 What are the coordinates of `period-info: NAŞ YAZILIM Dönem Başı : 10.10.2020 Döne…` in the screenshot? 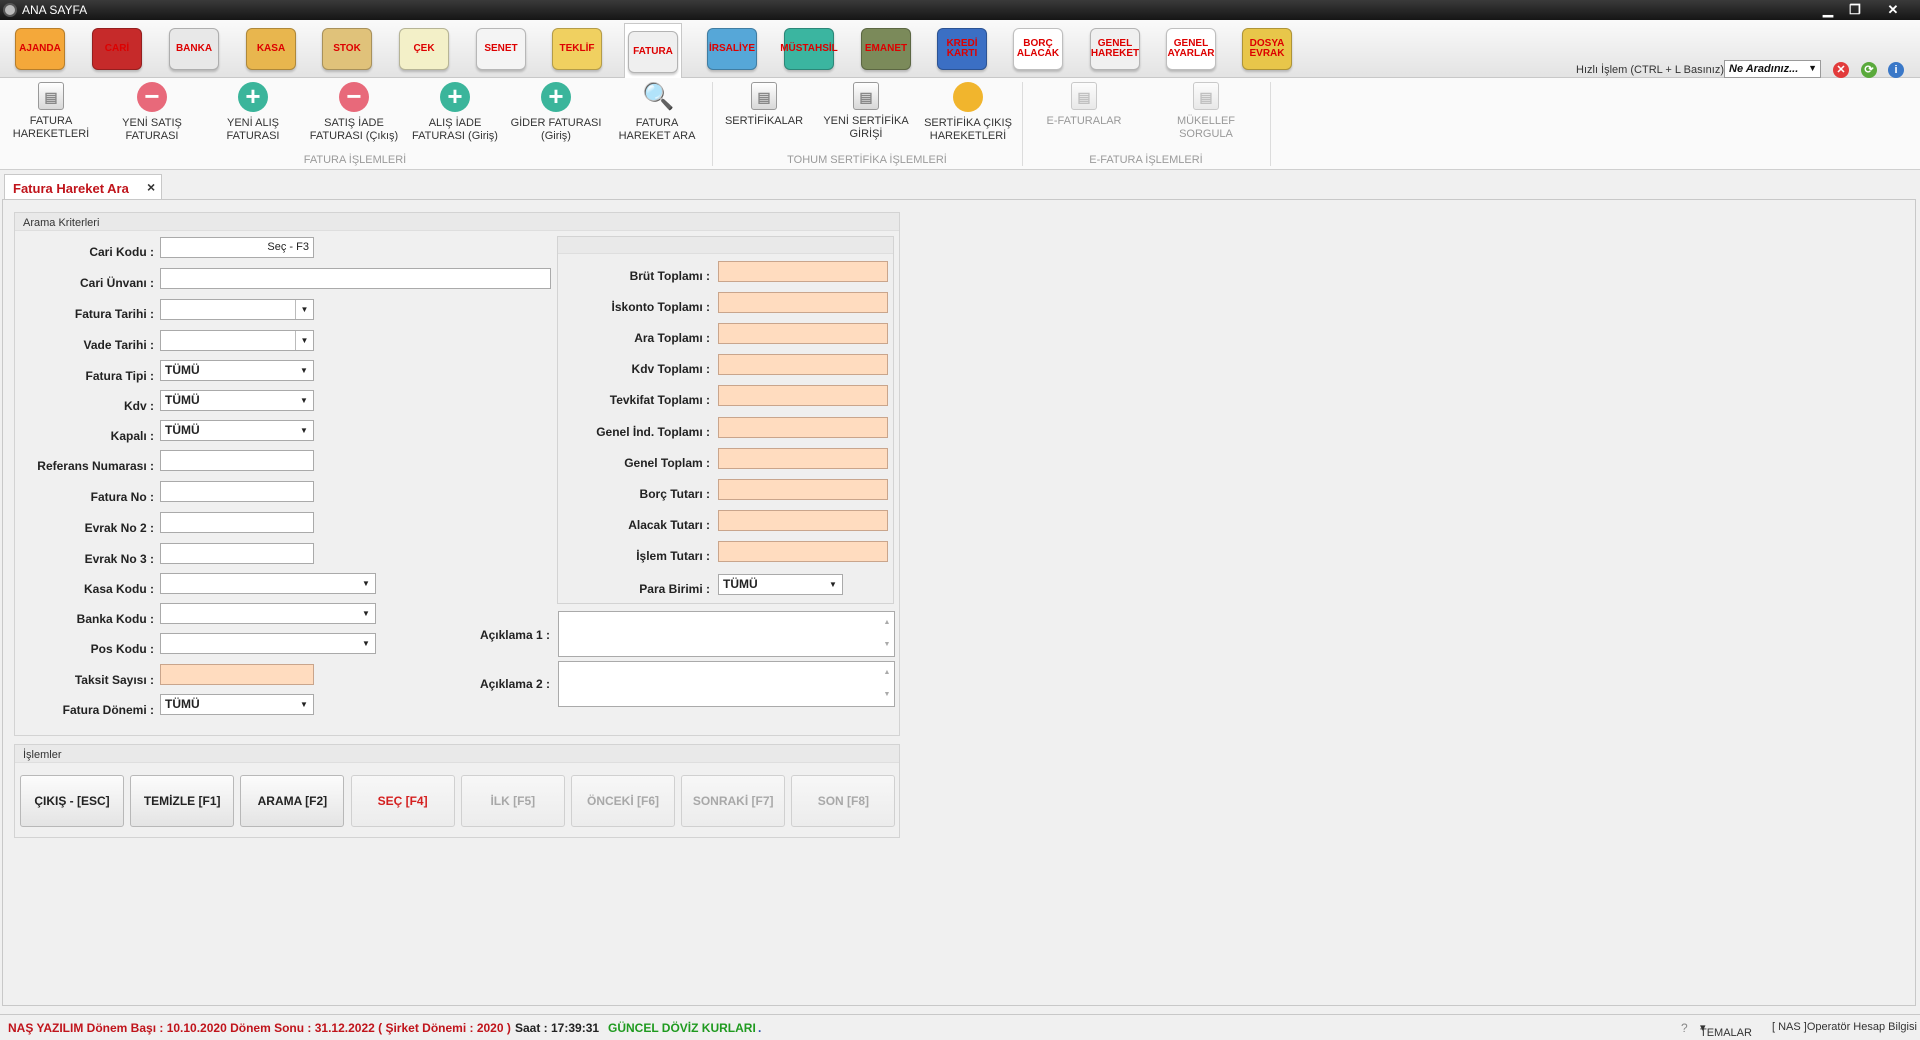 It's located at (259, 1028).